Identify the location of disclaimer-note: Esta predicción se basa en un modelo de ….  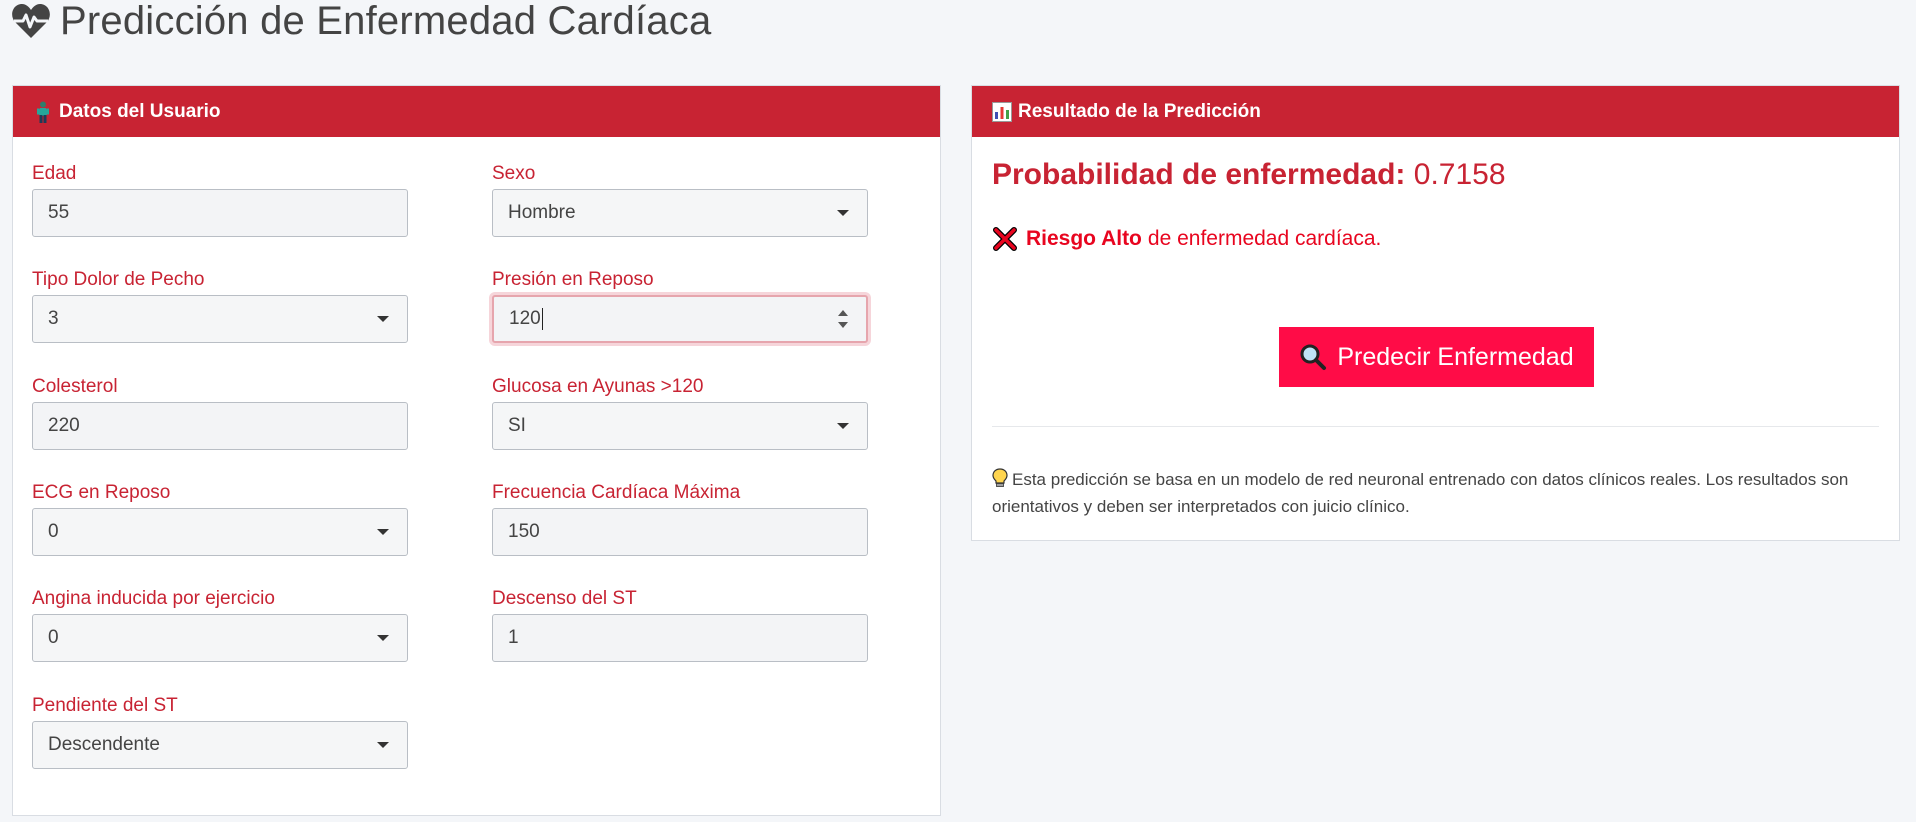
(1432, 493).